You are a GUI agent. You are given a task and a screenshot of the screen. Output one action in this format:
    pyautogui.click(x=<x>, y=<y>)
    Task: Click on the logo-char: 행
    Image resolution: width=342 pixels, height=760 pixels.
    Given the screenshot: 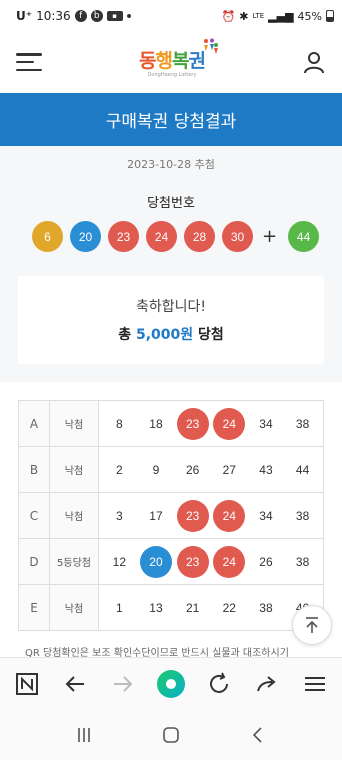 What is the action you would take?
    pyautogui.click(x=164, y=61)
    